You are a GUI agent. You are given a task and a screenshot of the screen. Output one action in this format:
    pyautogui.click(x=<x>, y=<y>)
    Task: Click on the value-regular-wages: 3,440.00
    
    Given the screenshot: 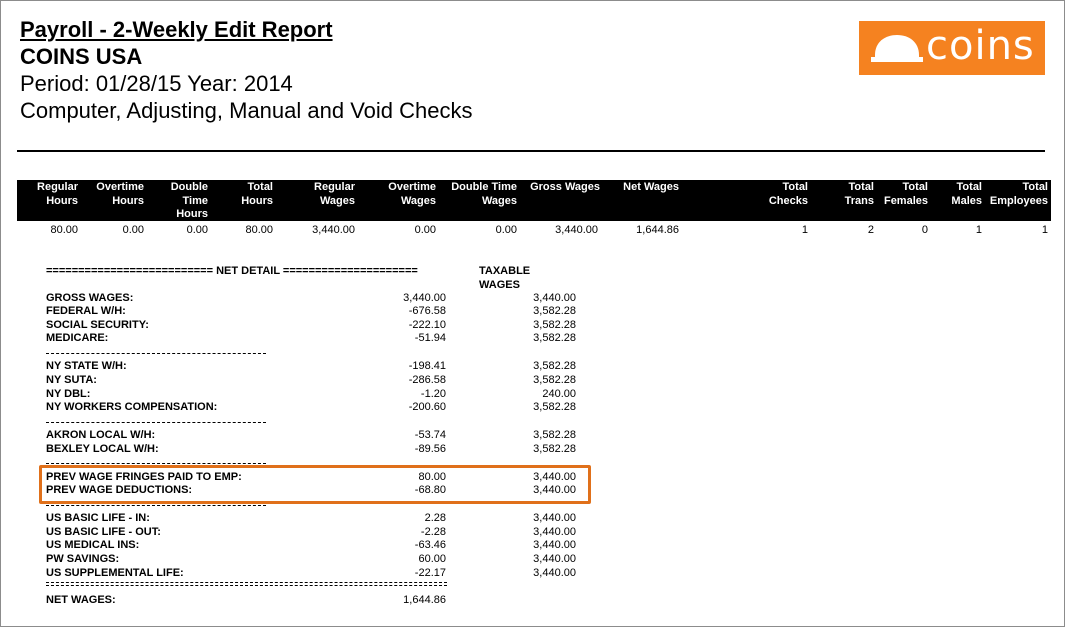 What is the action you would take?
    pyautogui.click(x=333, y=230)
    